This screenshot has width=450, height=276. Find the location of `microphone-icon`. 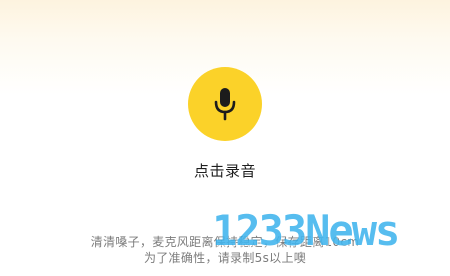

microphone-icon is located at coordinates (225, 104).